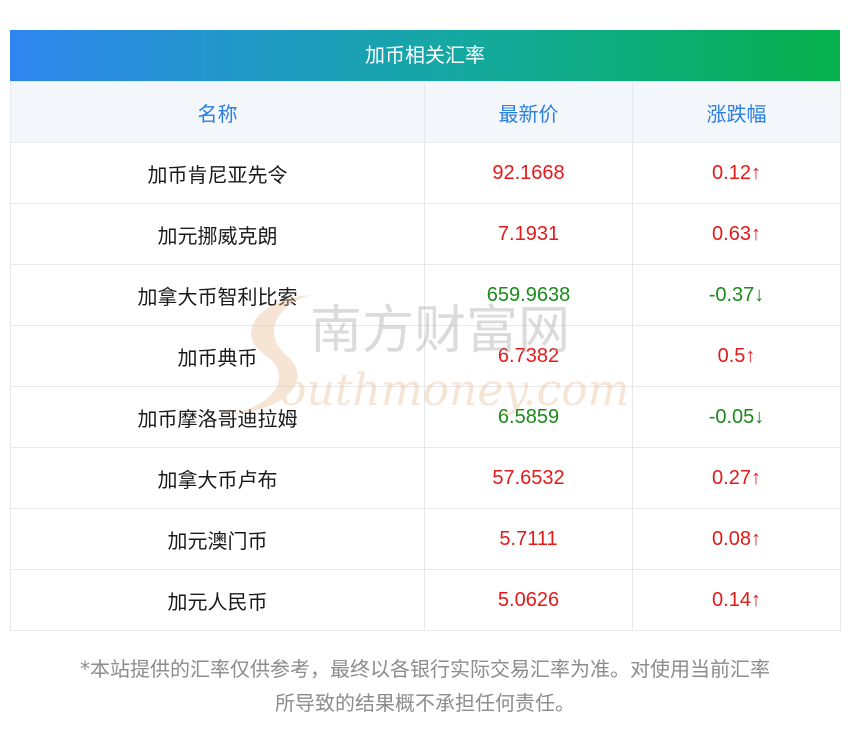 This screenshot has width=850, height=733. I want to click on table-header-row: 名称 最新价 涨跌幅, so click(425, 112).